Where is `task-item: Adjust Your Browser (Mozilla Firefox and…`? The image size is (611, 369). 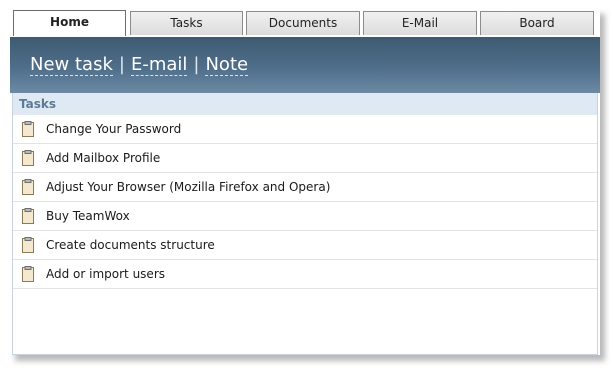 task-item: Adjust Your Browser (Mozilla Firefox and… is located at coordinates (305, 187).